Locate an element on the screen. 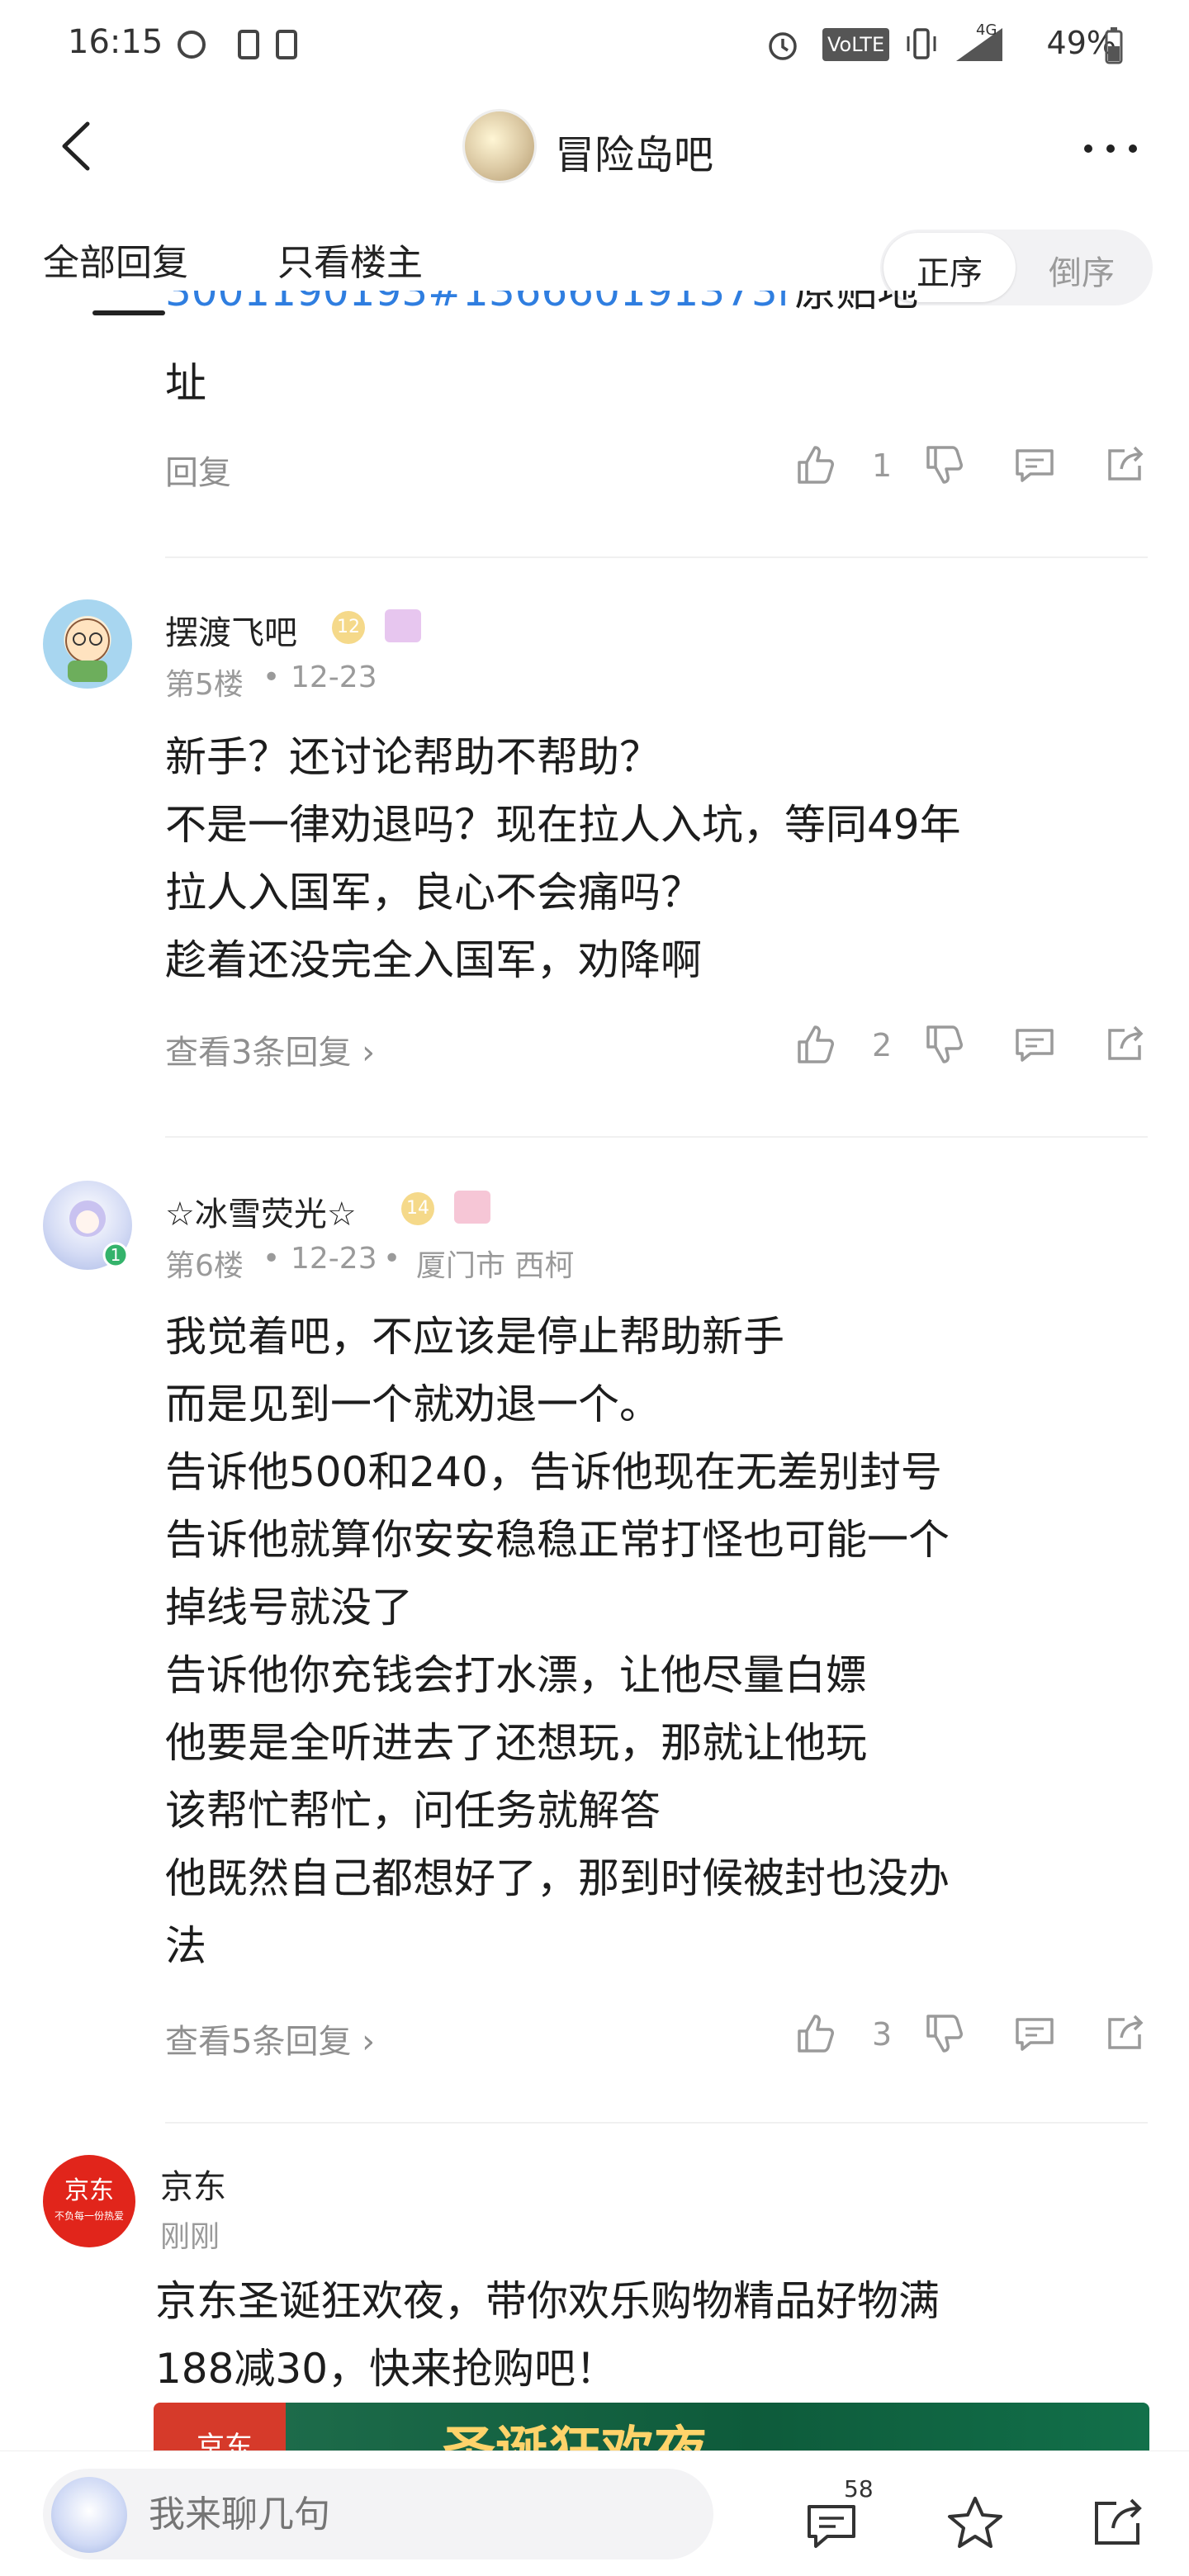  floor-number: 第5楼 is located at coordinates (204, 685).